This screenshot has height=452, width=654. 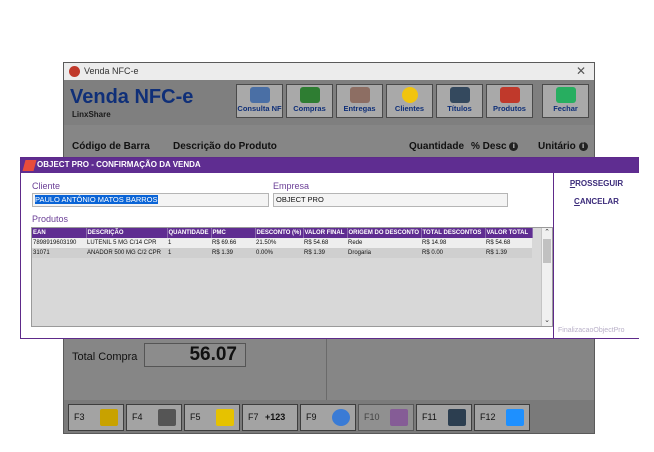 I want to click on f5-label: F5, so click(x=195, y=417).